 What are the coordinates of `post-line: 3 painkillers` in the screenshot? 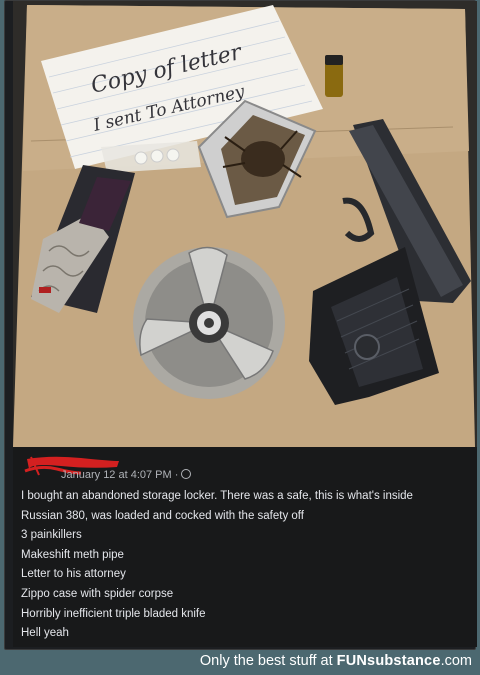 It's located at (51, 535).